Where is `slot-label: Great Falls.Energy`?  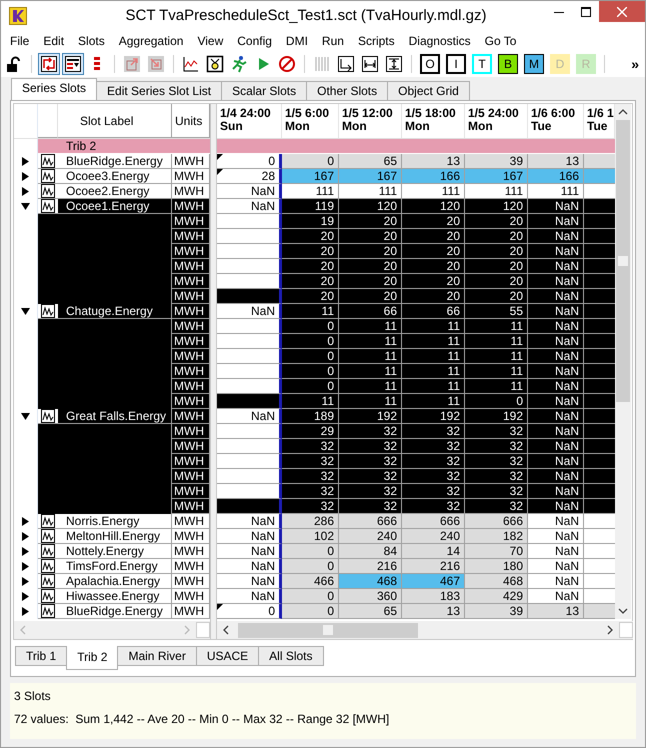 slot-label: Great Falls.Energy is located at coordinates (115, 416).